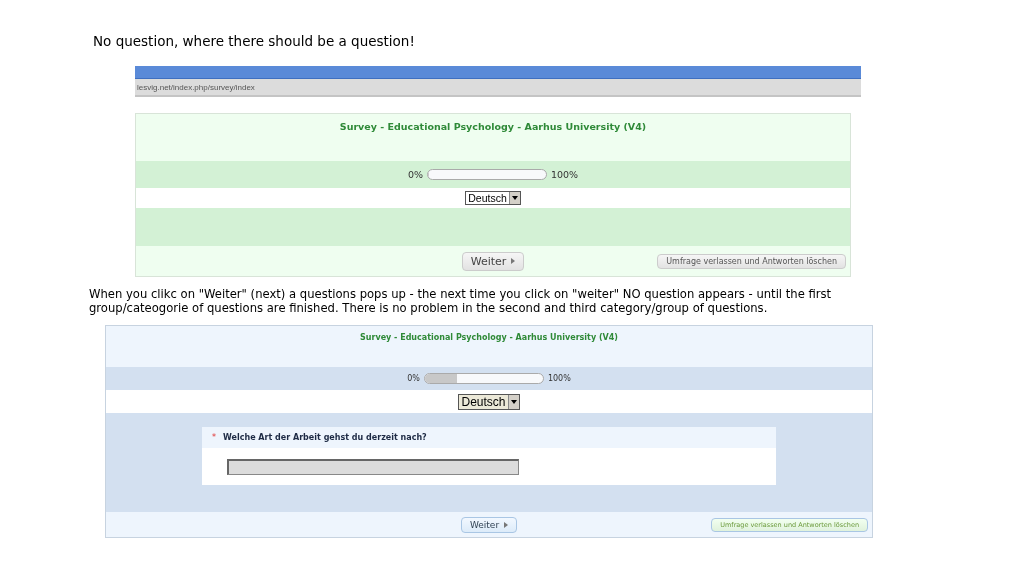 This screenshot has height=576, width=1024. Describe the element at coordinates (325, 437) in the screenshot. I see `question-text: Welche Art der Arbeit gehst du derzeit nach?` at that location.